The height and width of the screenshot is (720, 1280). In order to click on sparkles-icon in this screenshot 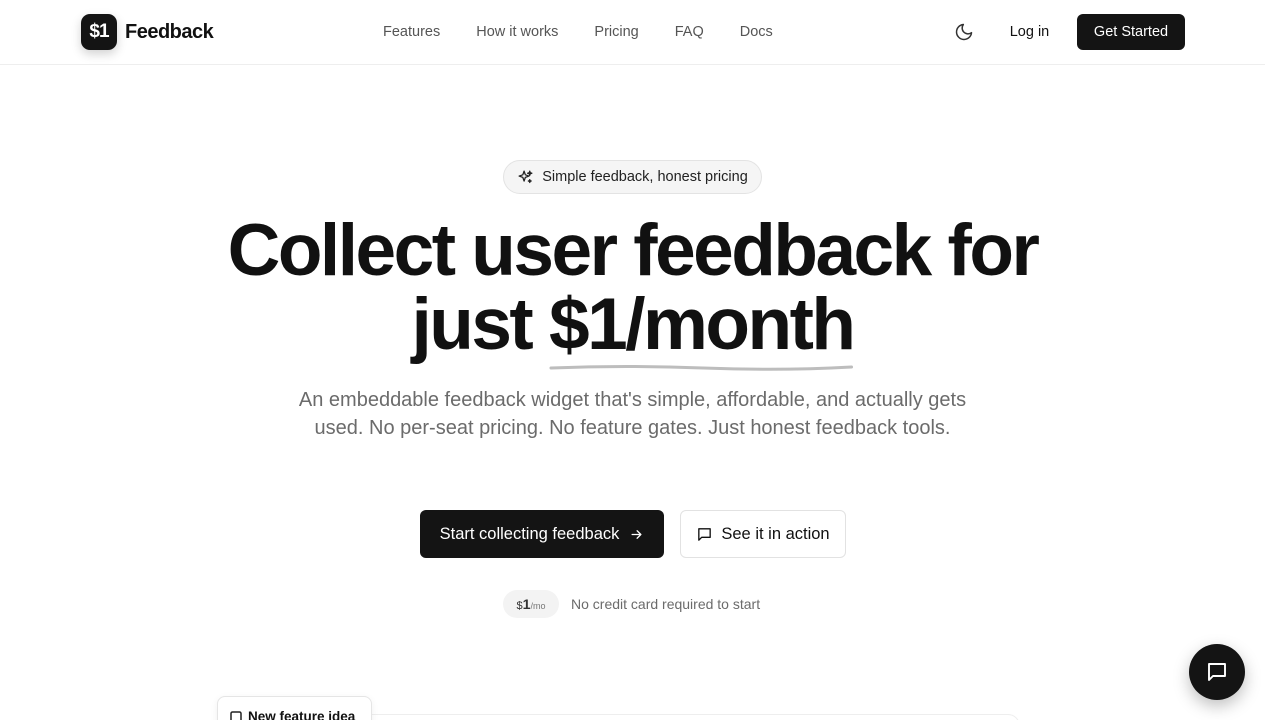, I will do `click(525, 176)`.